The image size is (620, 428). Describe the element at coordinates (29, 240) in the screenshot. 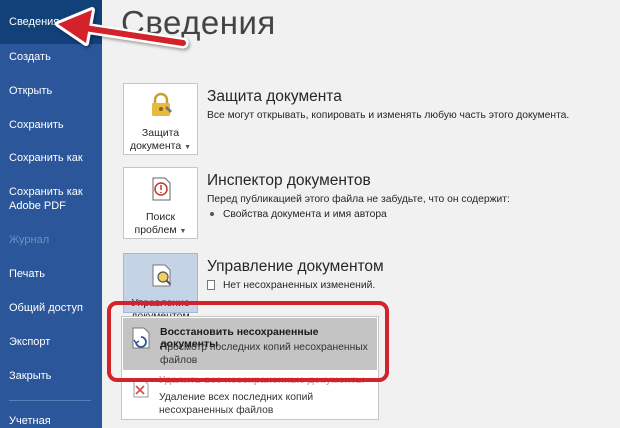

I see `nav-history: Журнал` at that location.